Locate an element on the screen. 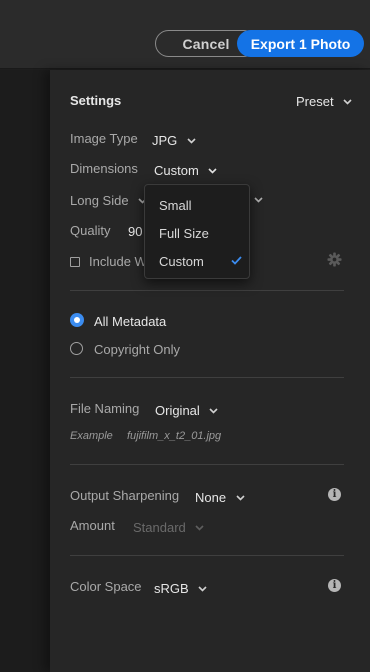 Image resolution: width=370 pixels, height=672 pixels. color-space-value: sRGB is located at coordinates (171, 588).